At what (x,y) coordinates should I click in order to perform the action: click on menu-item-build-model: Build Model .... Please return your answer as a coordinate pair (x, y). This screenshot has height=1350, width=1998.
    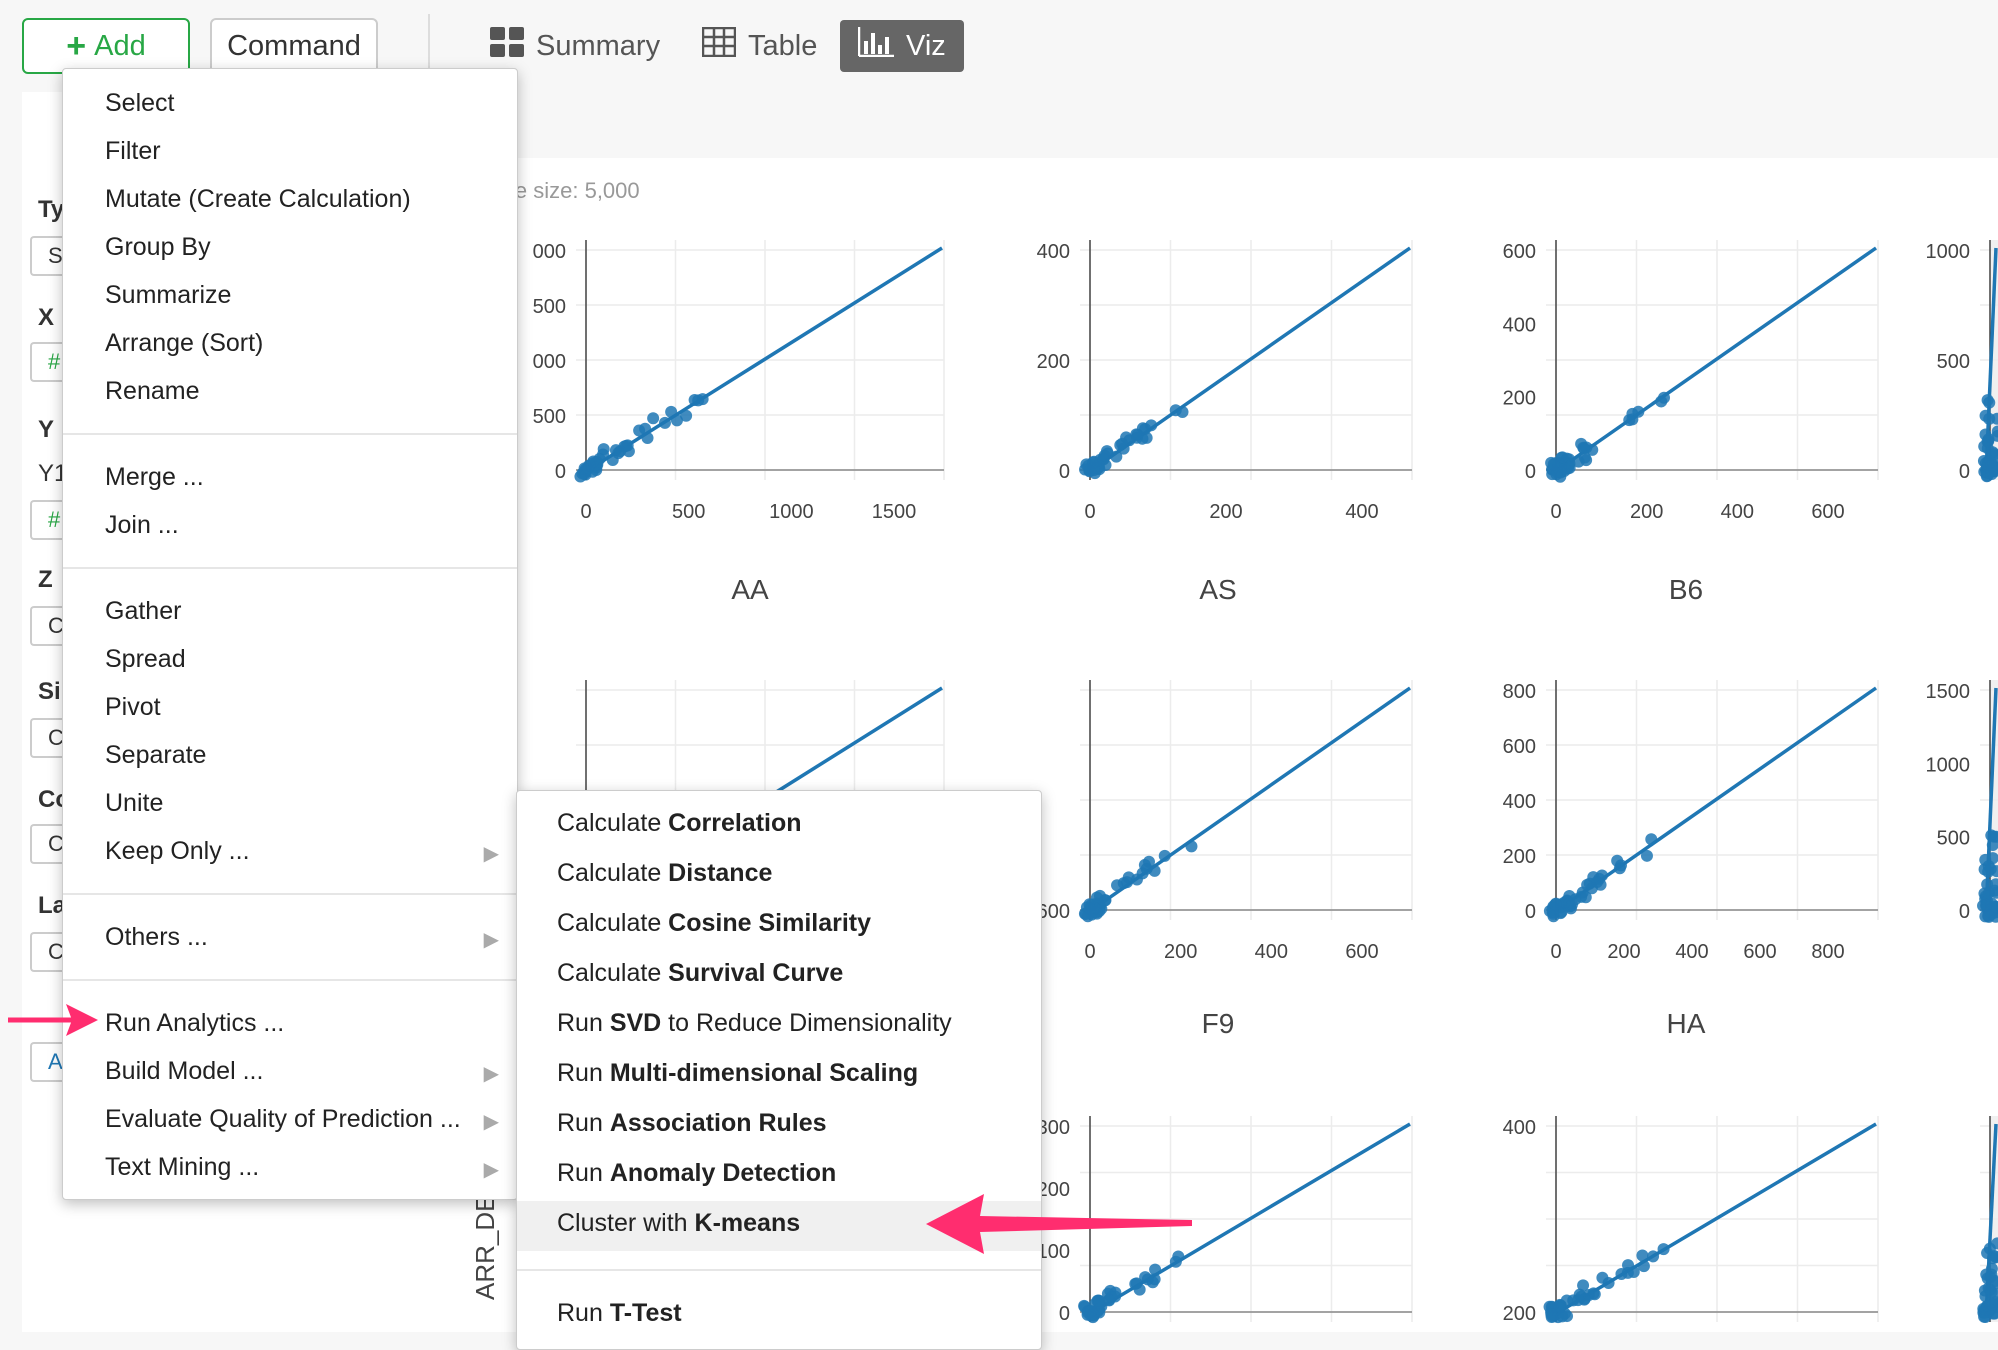
    Looking at the image, I should click on (184, 1071).